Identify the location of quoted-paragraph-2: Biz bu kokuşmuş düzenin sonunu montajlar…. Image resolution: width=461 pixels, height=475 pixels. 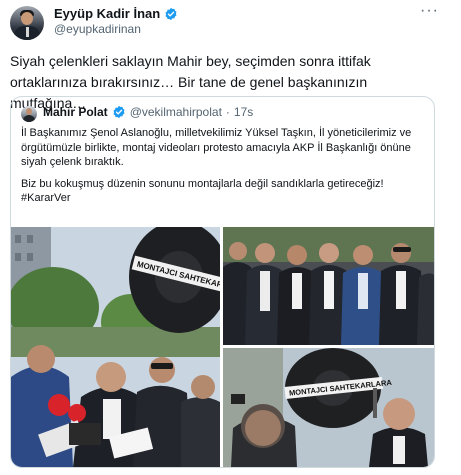
(223, 191).